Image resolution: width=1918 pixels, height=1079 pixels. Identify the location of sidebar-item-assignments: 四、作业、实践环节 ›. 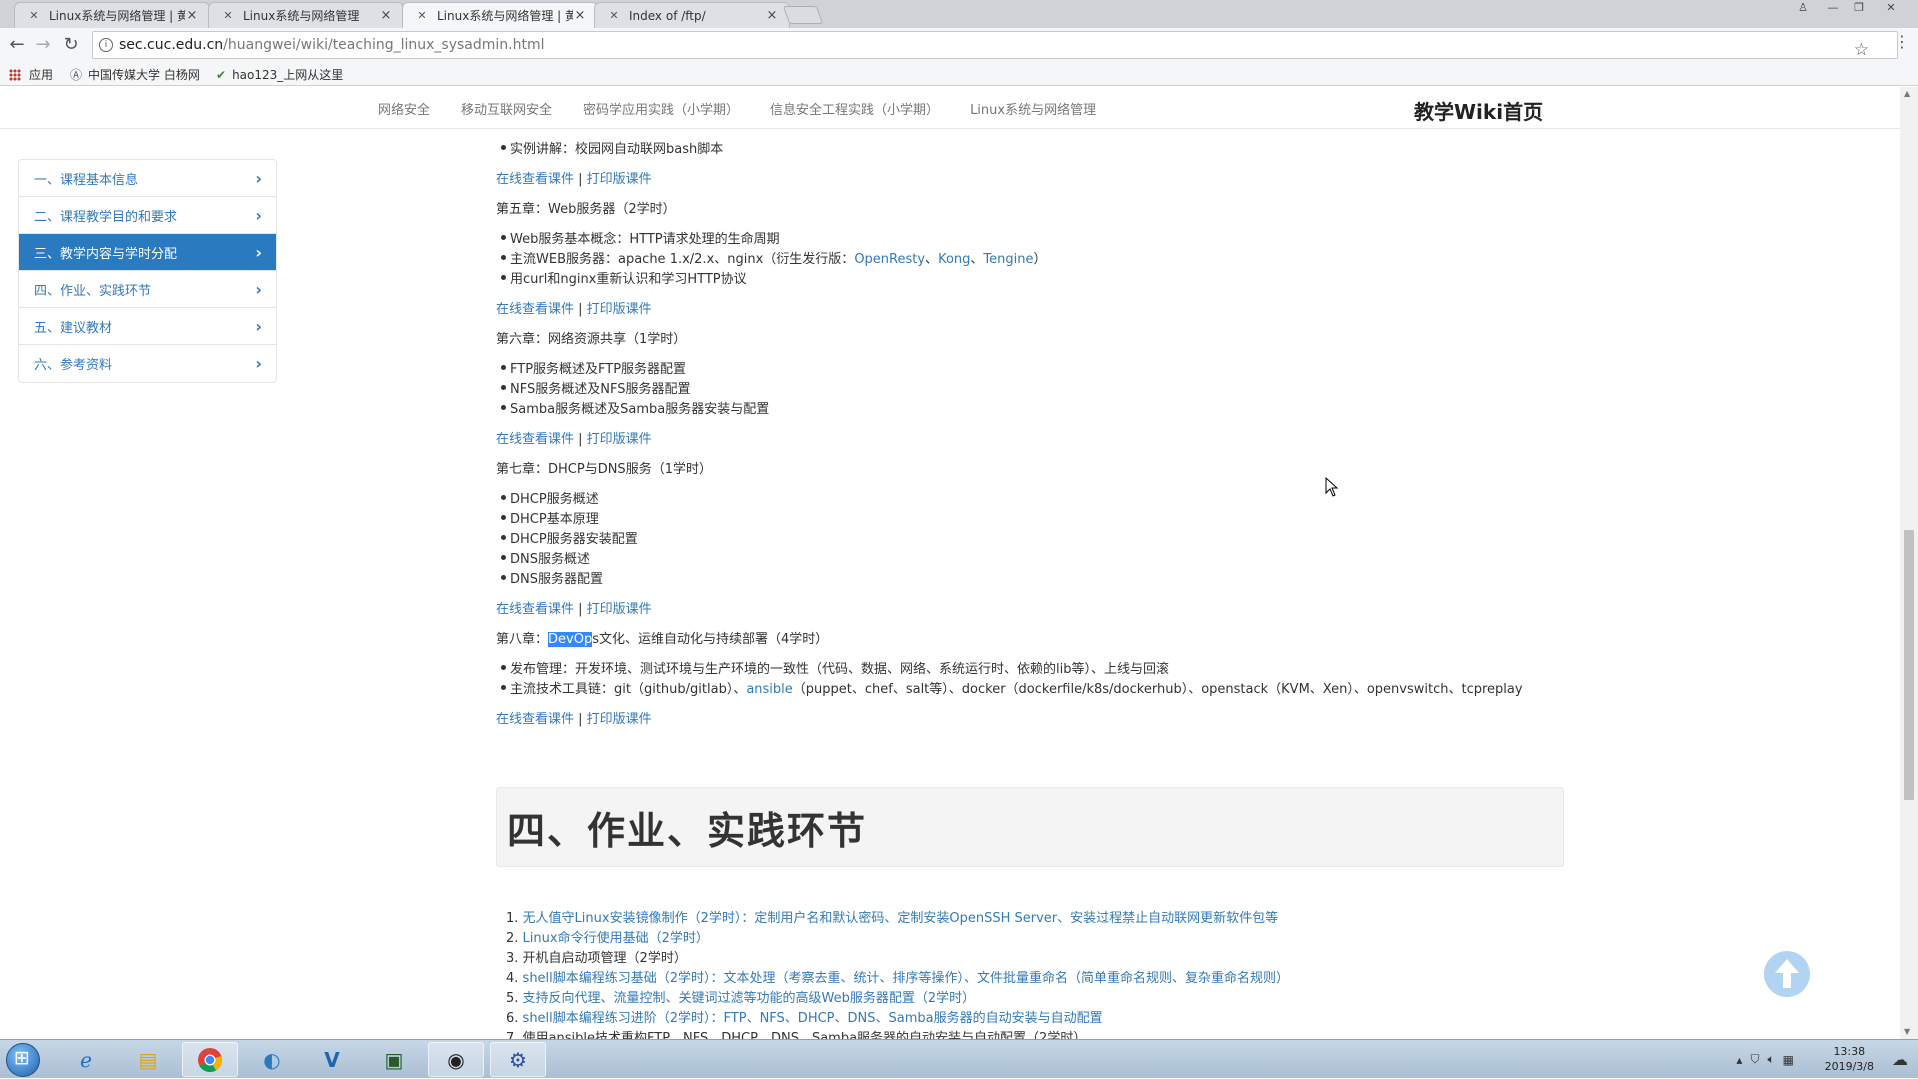
(147, 289).